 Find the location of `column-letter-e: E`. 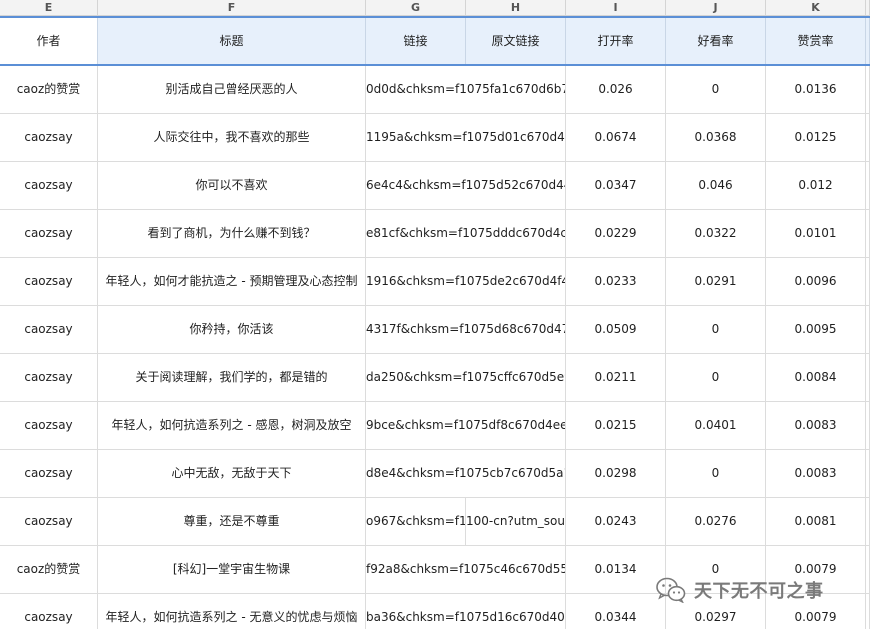

column-letter-e: E is located at coordinates (49, 8).